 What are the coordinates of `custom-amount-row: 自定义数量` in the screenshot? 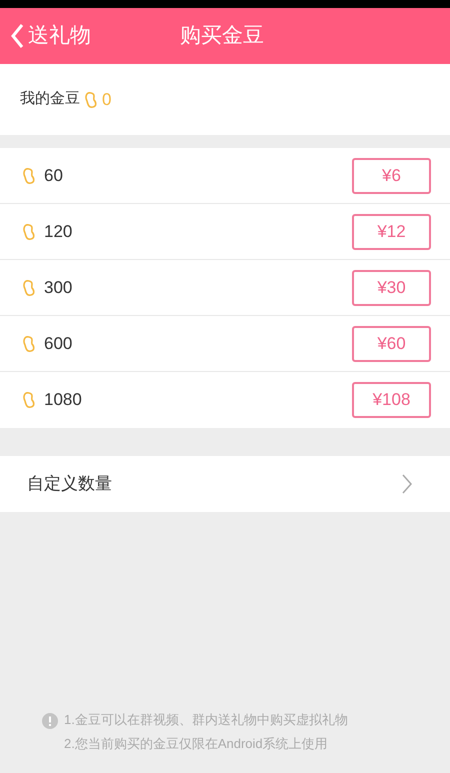 It's located at (225, 484).